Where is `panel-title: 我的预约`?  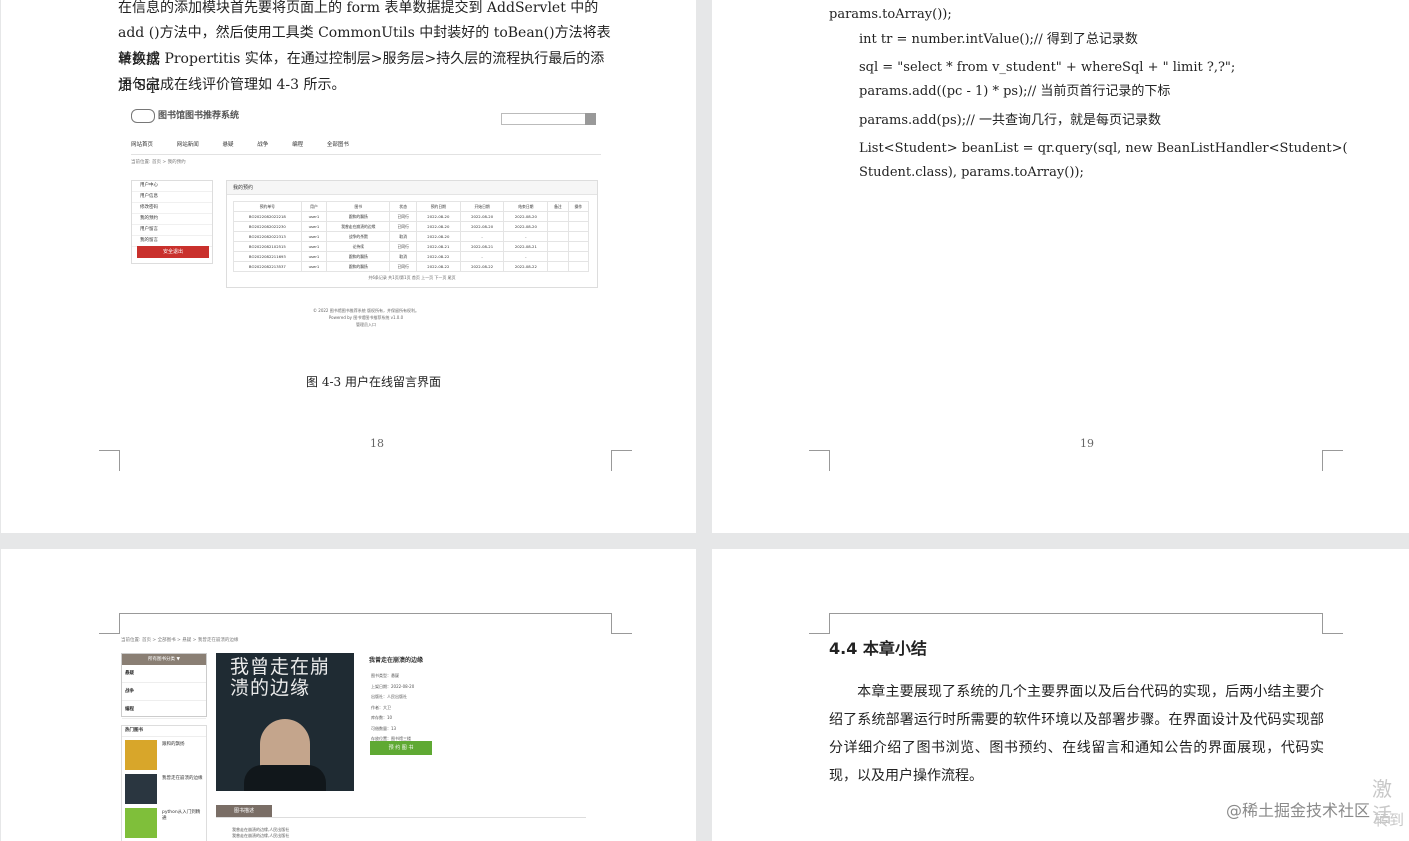
panel-title: 我的预约 is located at coordinates (412, 188).